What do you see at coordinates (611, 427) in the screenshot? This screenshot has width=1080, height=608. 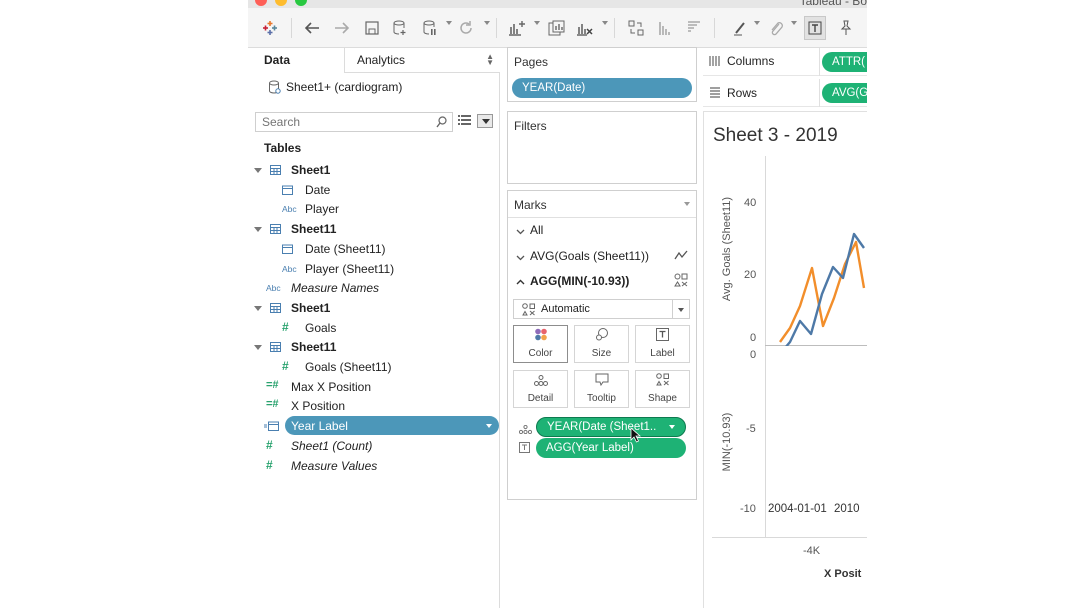 I see `detail-pill: YEAR(Date (Sheet1..` at bounding box center [611, 427].